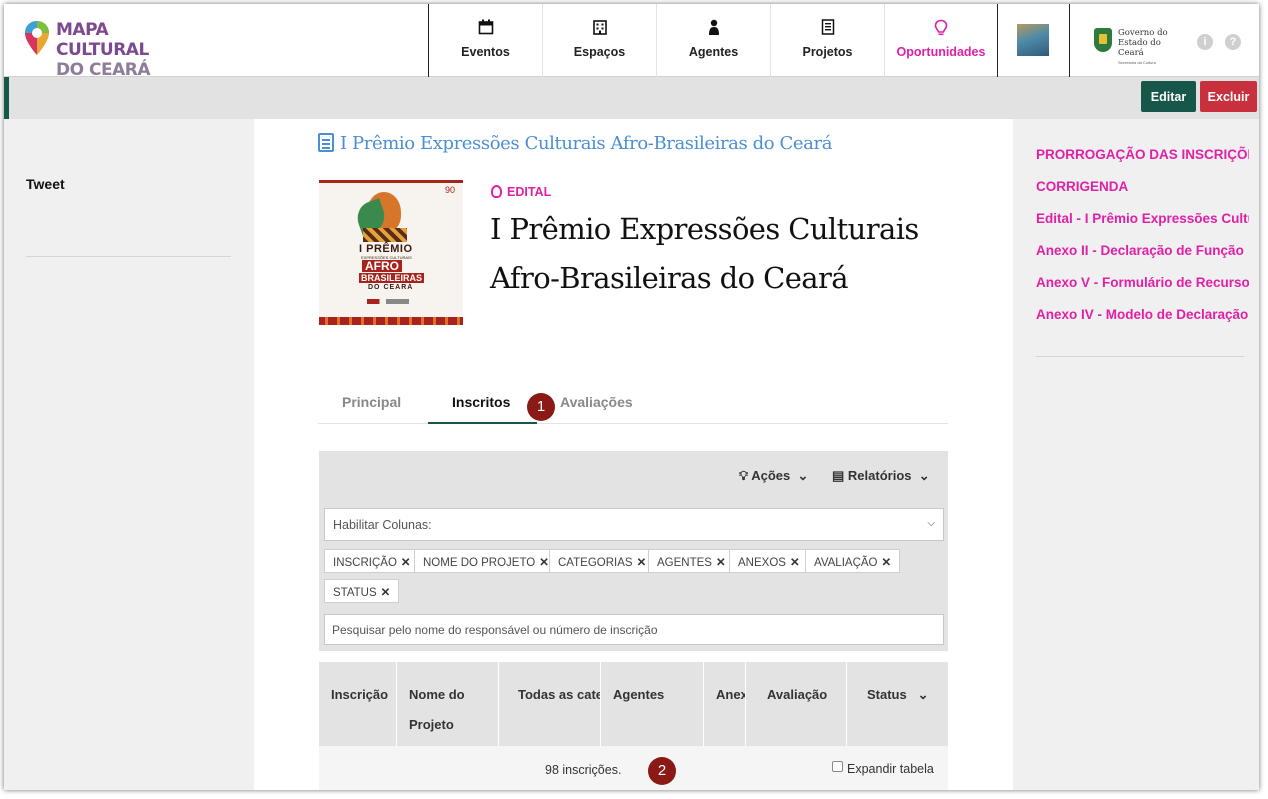 This screenshot has height=799, width=1268. I want to click on tweet-button: Tweet, so click(45, 184).